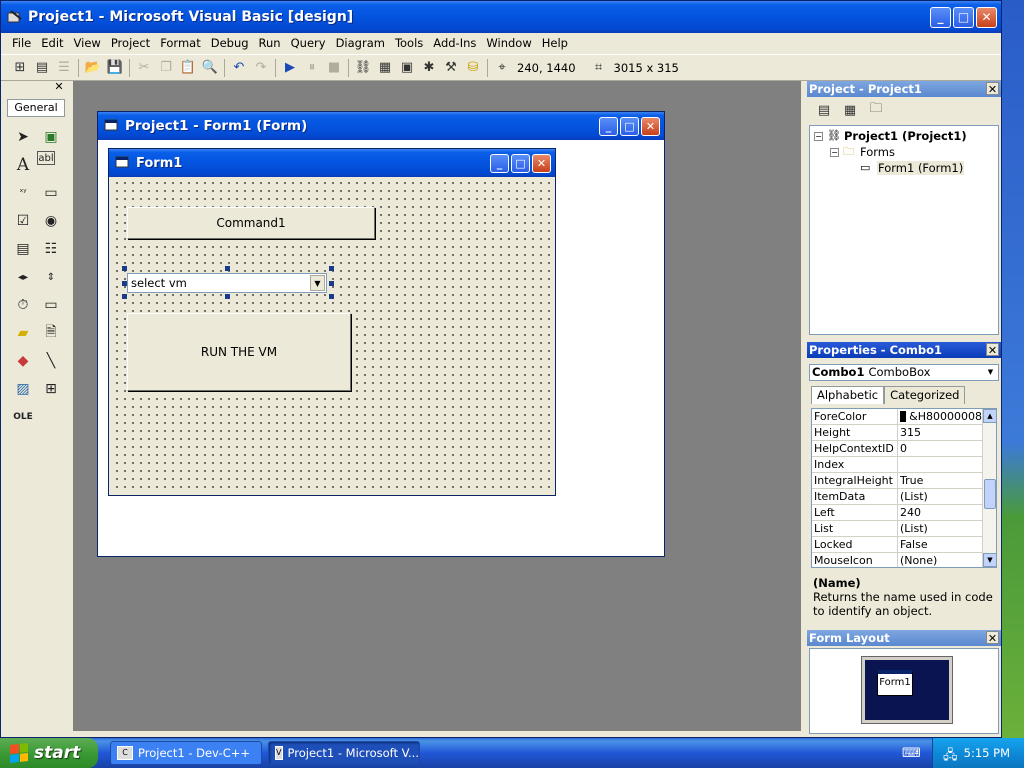  Describe the element at coordinates (520, 163) in the screenshot. I see `form1-maximize-button: □` at that location.